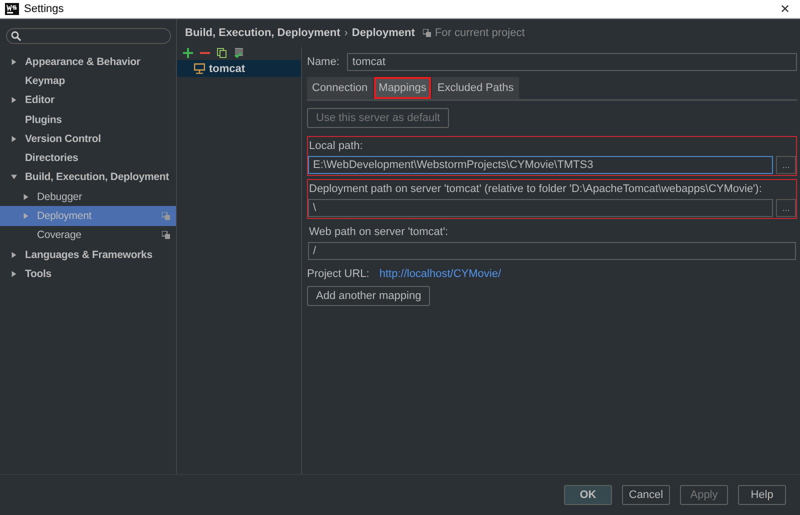 This screenshot has height=515, width=800. I want to click on breadcrumb-current: Deployment, so click(383, 33).